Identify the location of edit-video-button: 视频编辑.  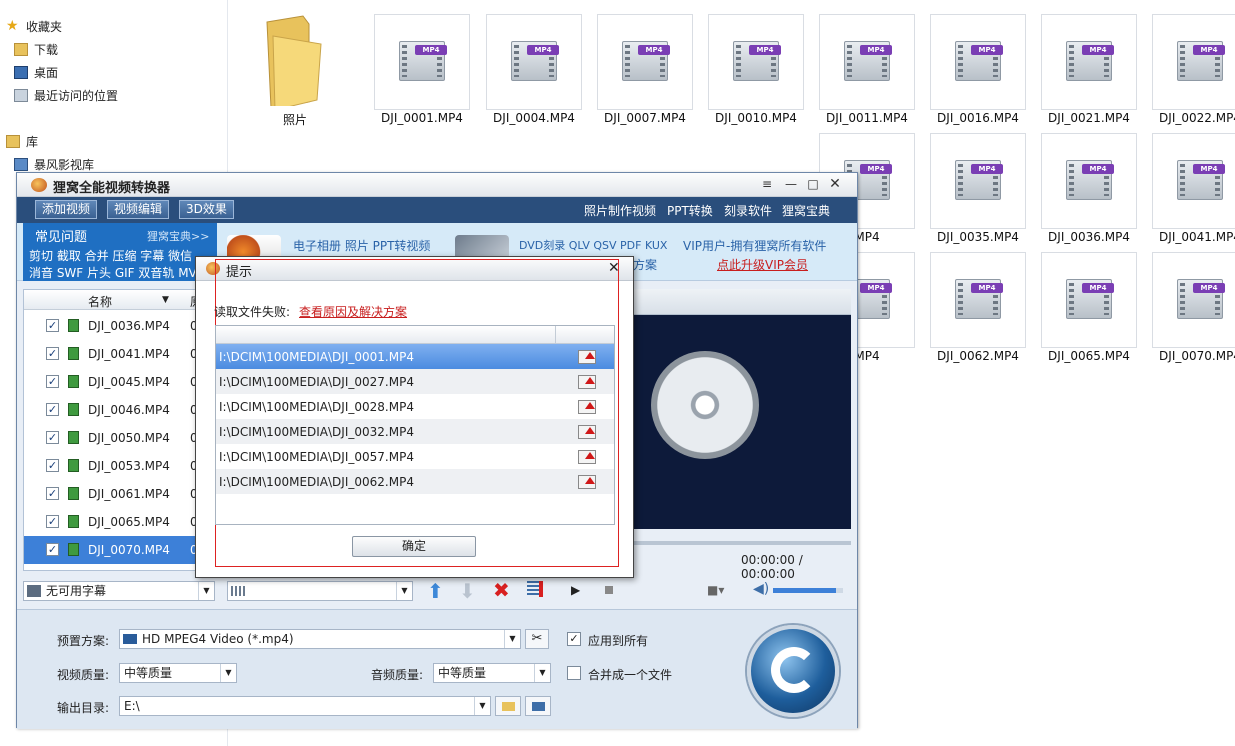
(138, 209).